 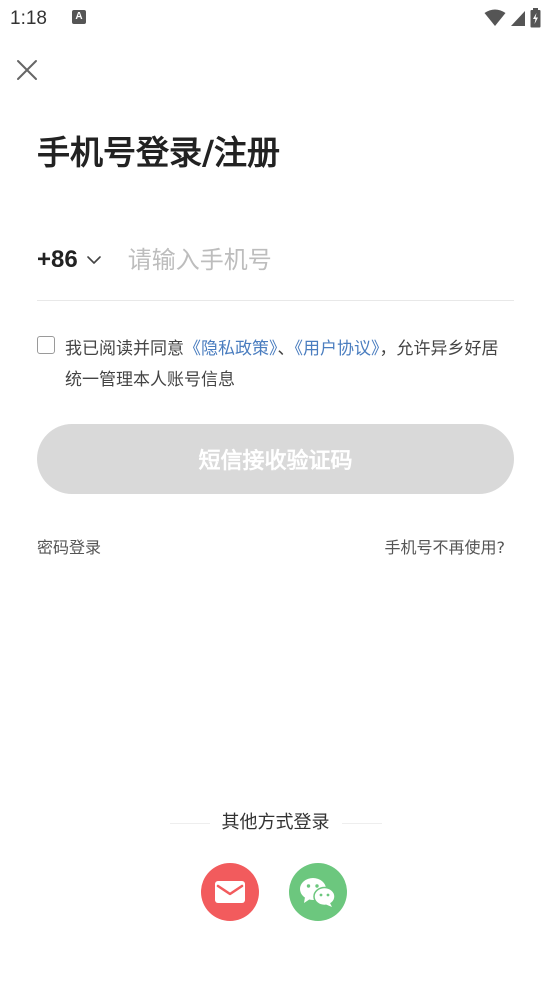 What do you see at coordinates (46, 345) in the screenshot?
I see `agreement-checkbox` at bounding box center [46, 345].